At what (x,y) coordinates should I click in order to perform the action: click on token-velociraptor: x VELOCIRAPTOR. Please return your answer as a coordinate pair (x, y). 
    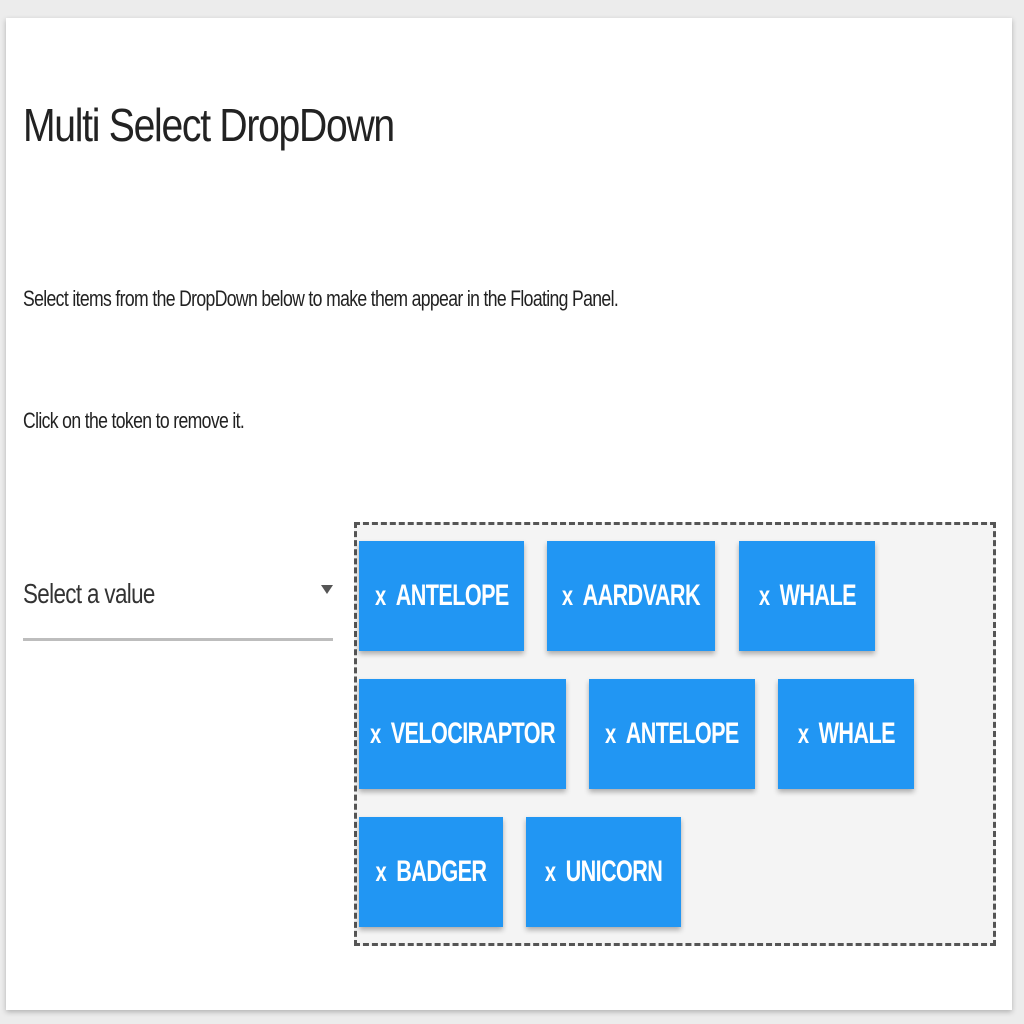
    Looking at the image, I should click on (462, 734).